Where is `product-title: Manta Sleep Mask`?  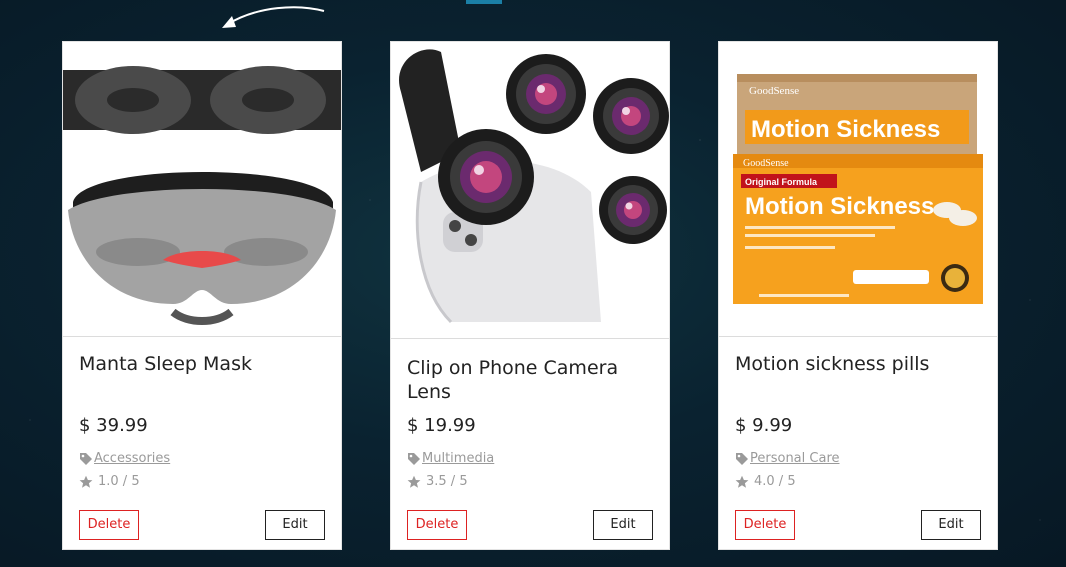
product-title: Manta Sleep Mask is located at coordinates (165, 364).